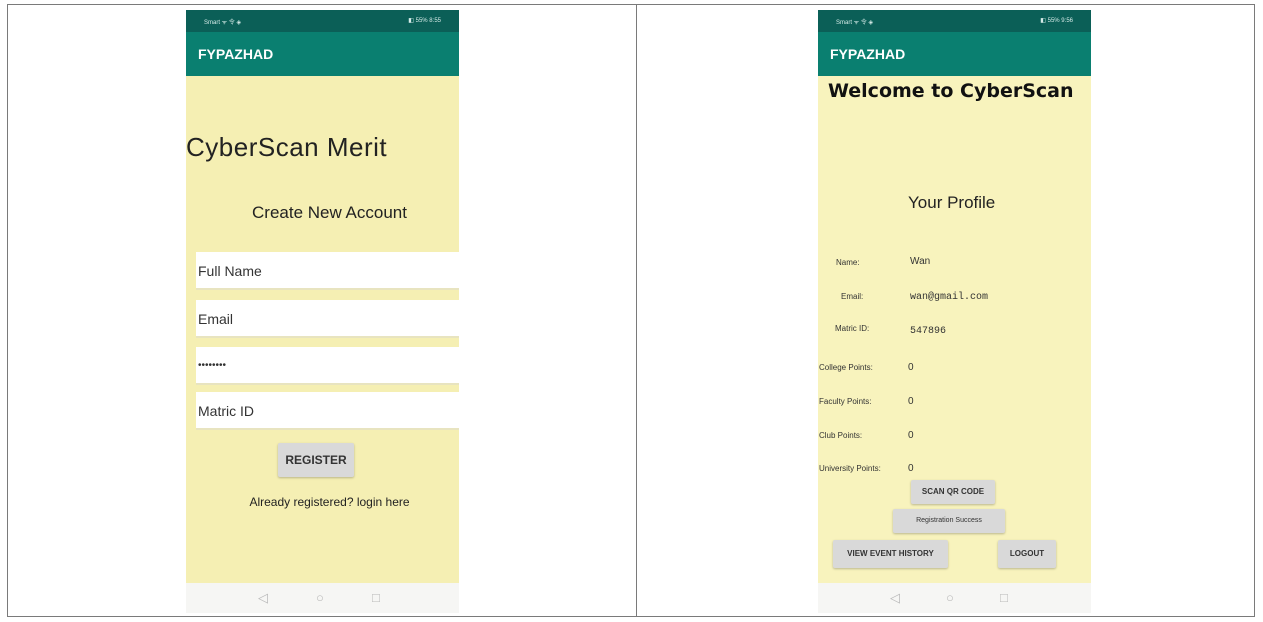 This screenshot has width=1263, height=622. I want to click on club-points-value: 0, so click(911, 435).